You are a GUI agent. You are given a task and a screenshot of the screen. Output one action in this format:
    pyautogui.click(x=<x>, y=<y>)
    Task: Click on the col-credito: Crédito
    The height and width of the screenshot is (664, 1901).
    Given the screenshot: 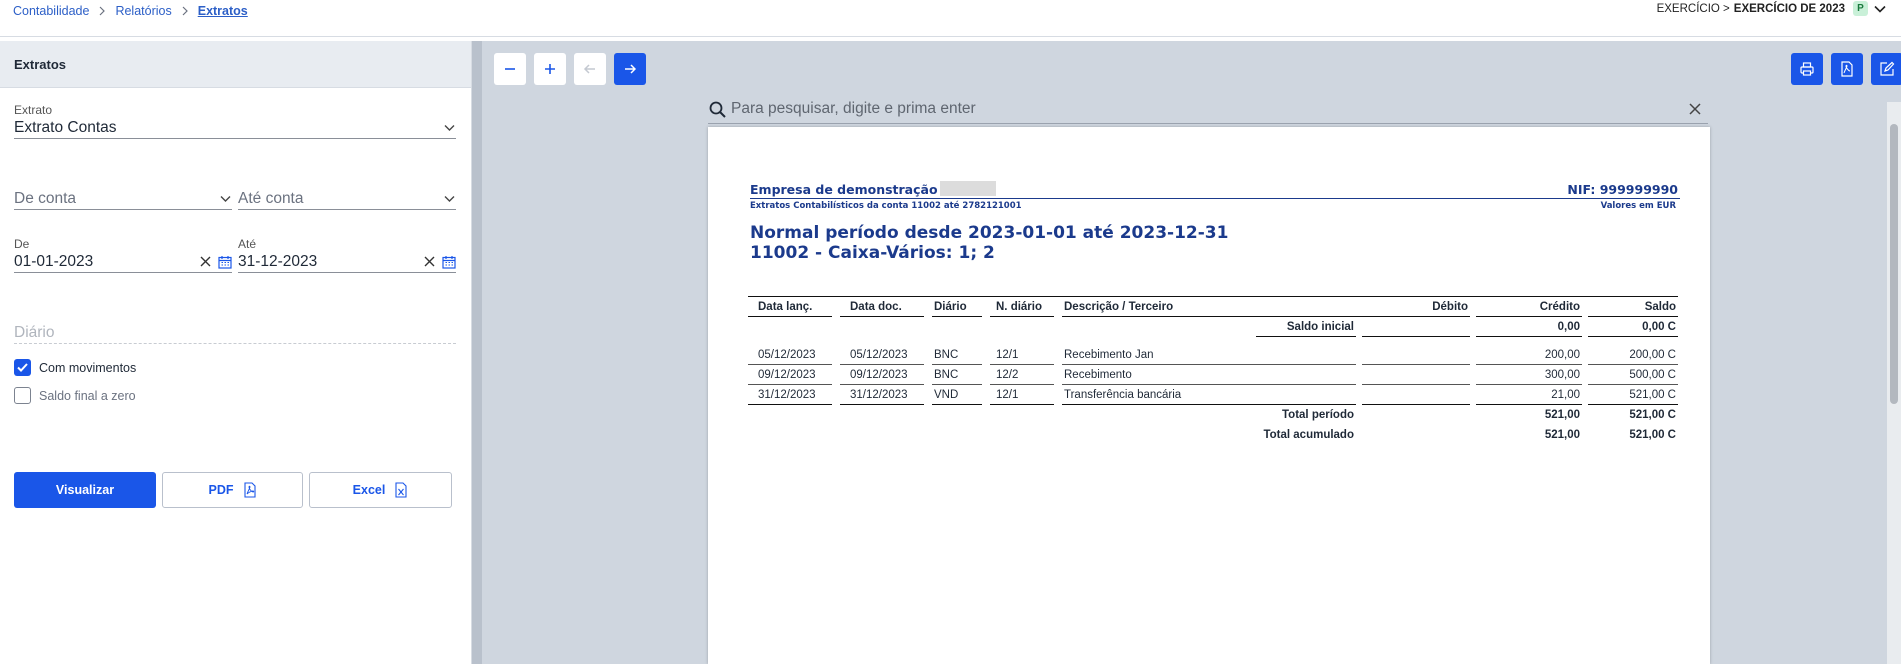 What is the action you would take?
    pyautogui.click(x=1529, y=307)
    